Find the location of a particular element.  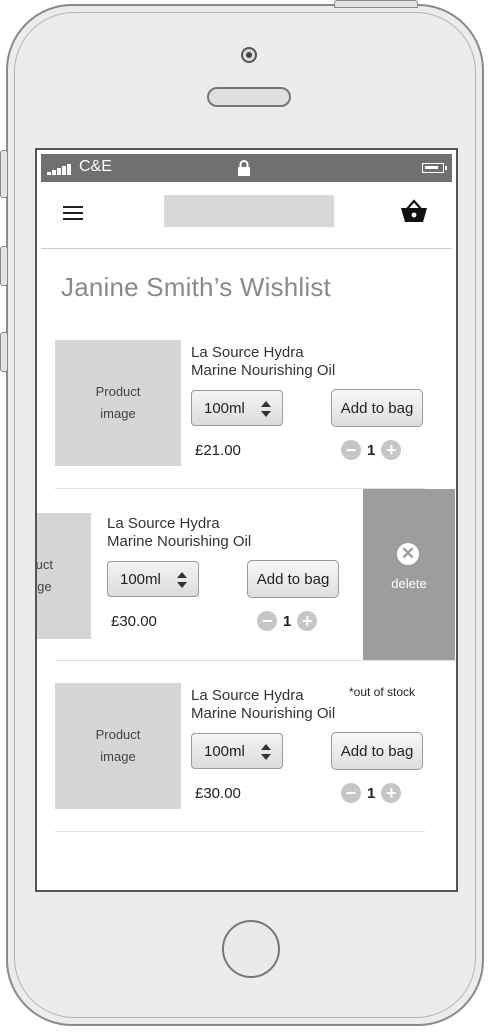

delete-button: ✕ delete is located at coordinates (409, 575).